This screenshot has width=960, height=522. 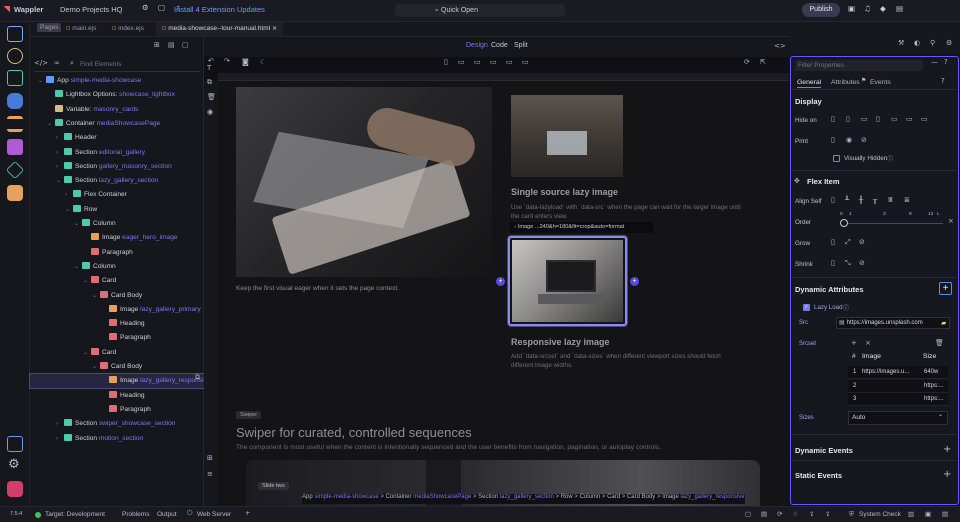 What do you see at coordinates (848, 263) in the screenshot?
I see `shrink-on-icon: ⤡` at bounding box center [848, 263].